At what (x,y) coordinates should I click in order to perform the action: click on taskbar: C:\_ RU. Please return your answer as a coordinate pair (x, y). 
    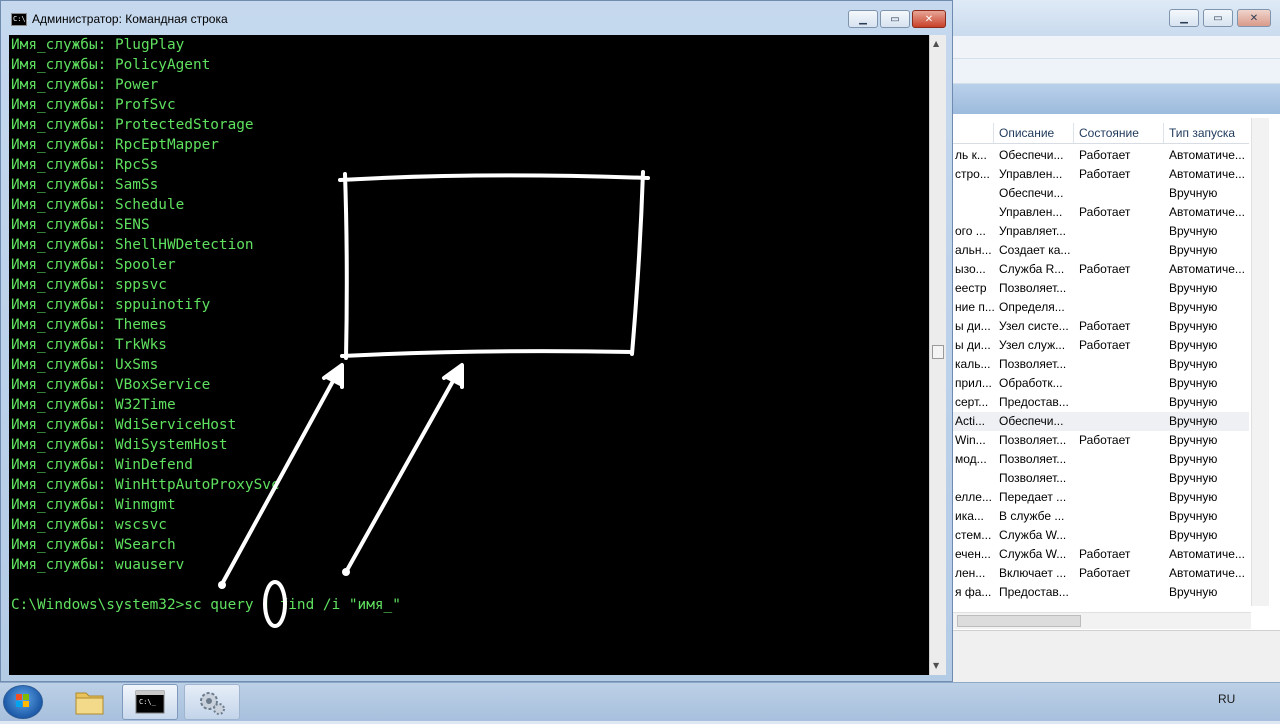
    Looking at the image, I should click on (640, 701).